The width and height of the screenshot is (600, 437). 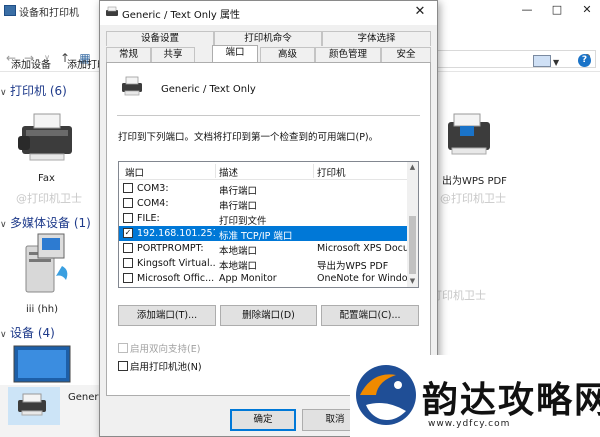 I want to click on logo-emblem-icon, so click(x=386, y=395).